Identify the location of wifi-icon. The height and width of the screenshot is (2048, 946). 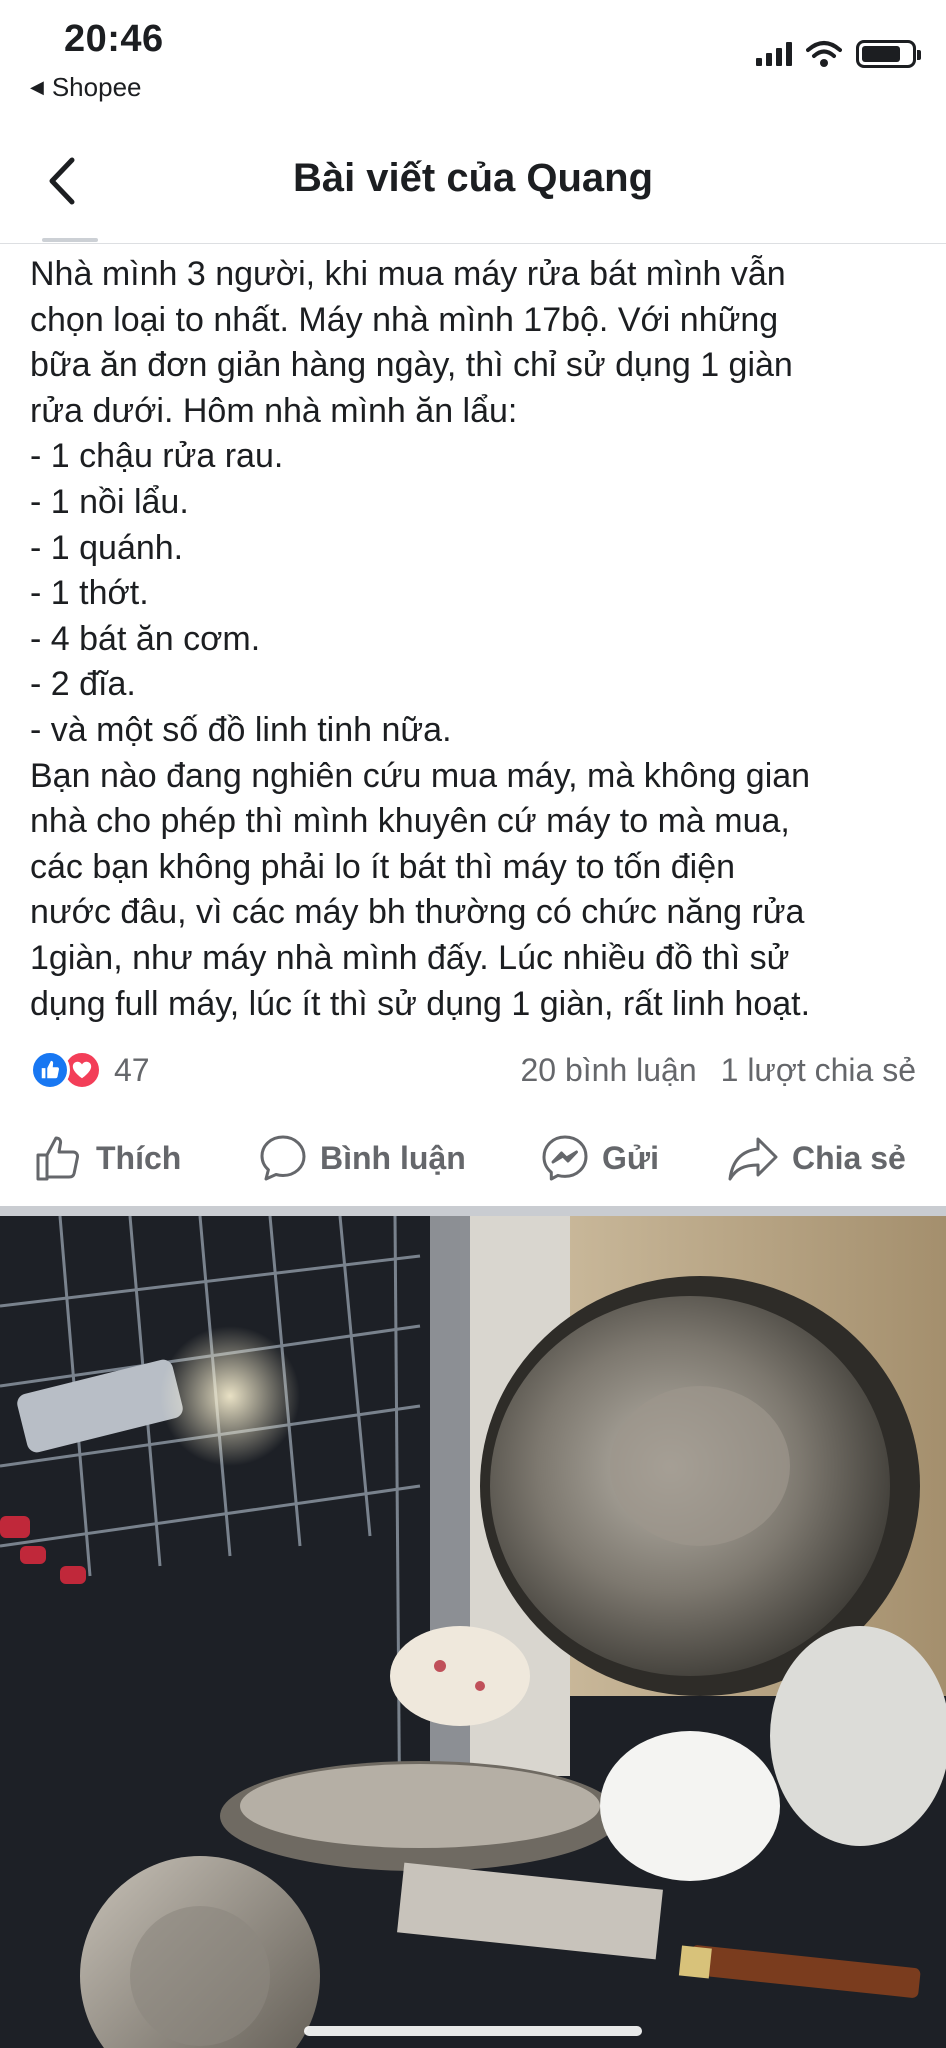
(824, 54).